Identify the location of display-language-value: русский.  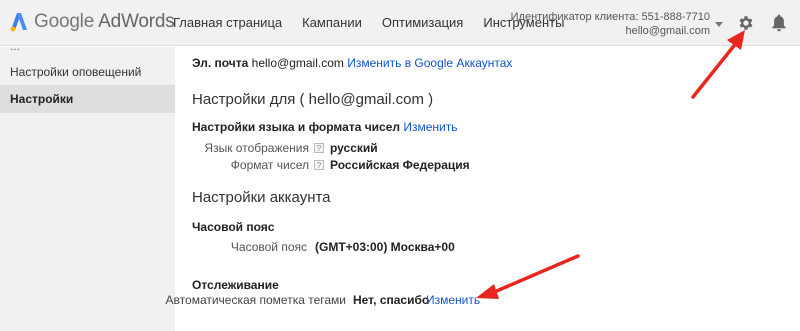
(354, 148).